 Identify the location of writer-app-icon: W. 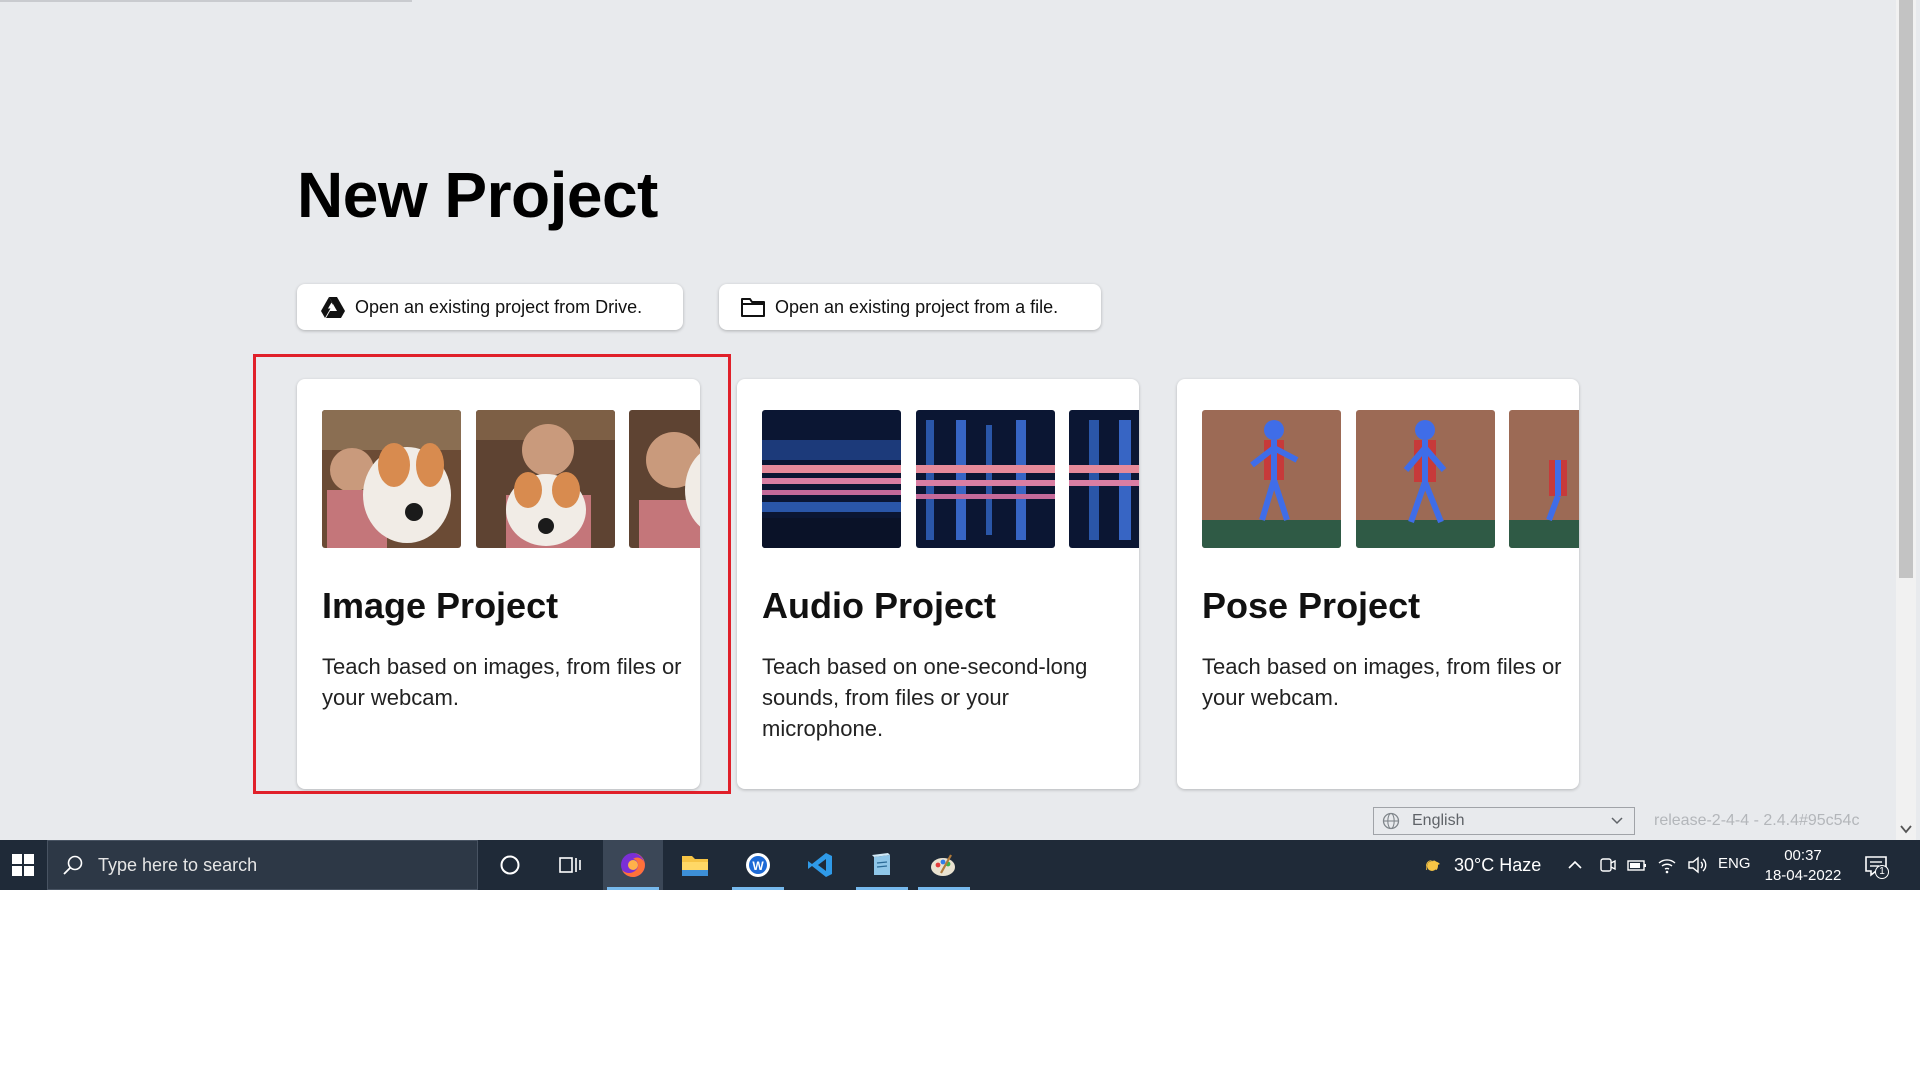
(758, 865).